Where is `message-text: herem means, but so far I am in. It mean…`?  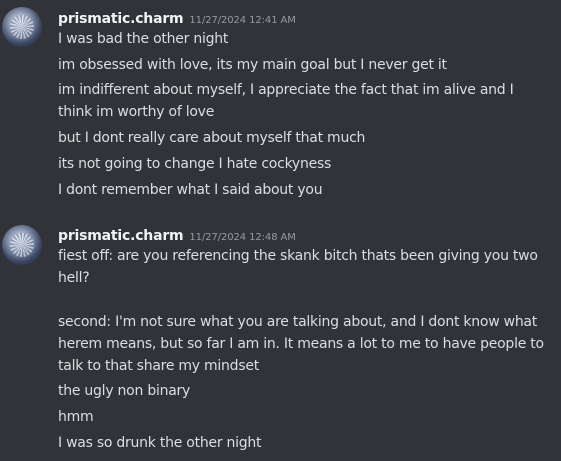 message-text: herem means, but so far I am in. It mean… is located at coordinates (301, 344).